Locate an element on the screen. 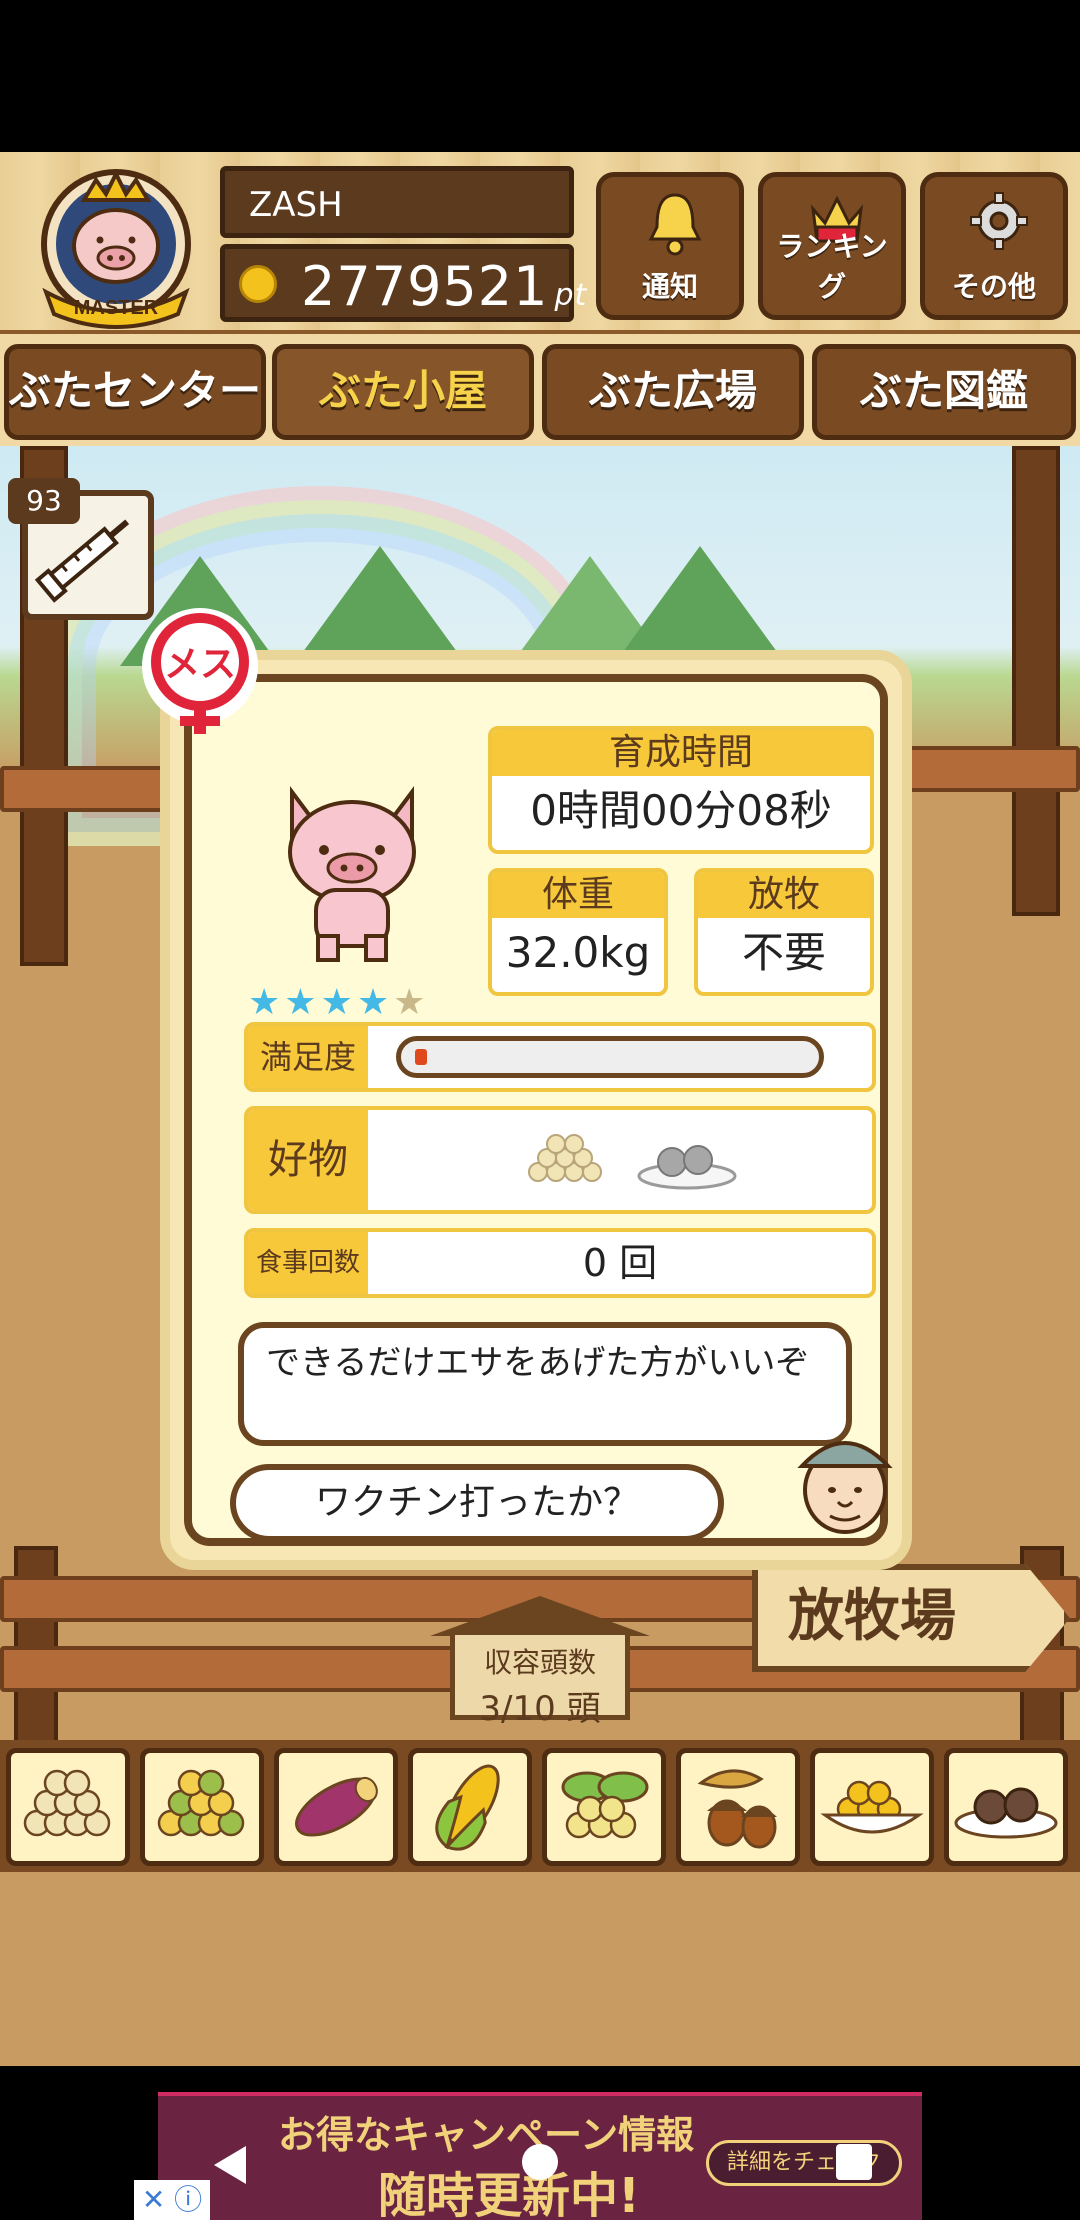 Image resolution: width=1080 pixels, height=2220 pixels. ad-line1: お得なキャンペーン情報 is located at coordinates (486, 2135).